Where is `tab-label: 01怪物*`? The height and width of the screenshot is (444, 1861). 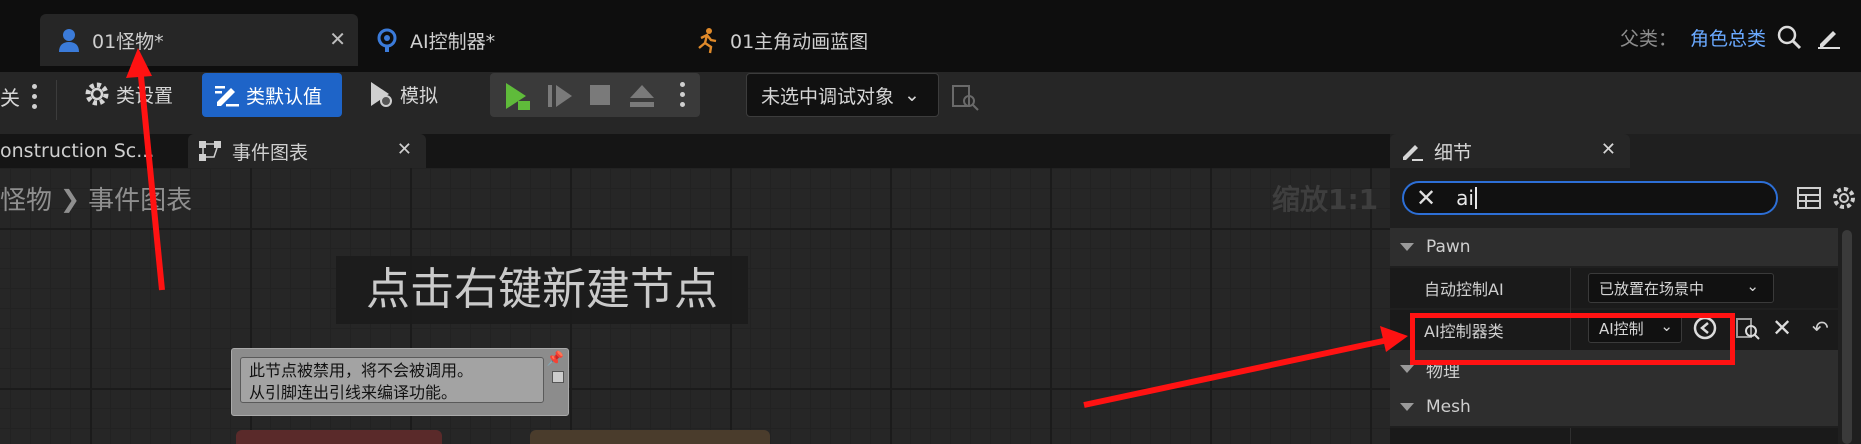 tab-label: 01怪物* is located at coordinates (128, 41).